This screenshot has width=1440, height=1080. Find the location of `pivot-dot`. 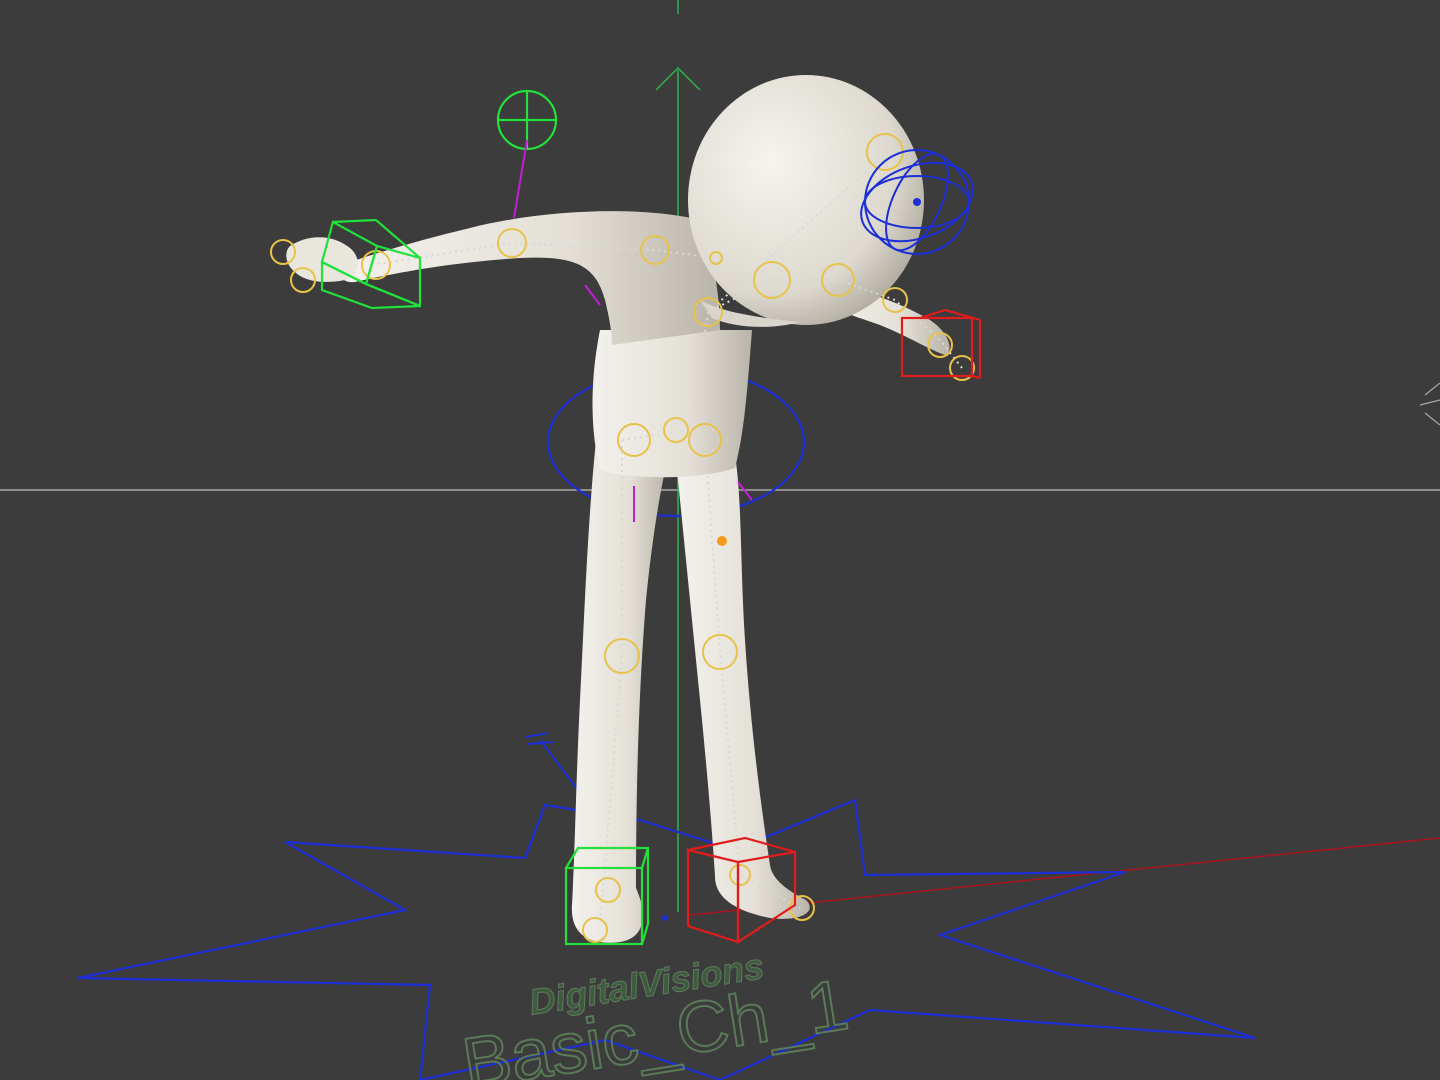

pivot-dot is located at coordinates (722, 541).